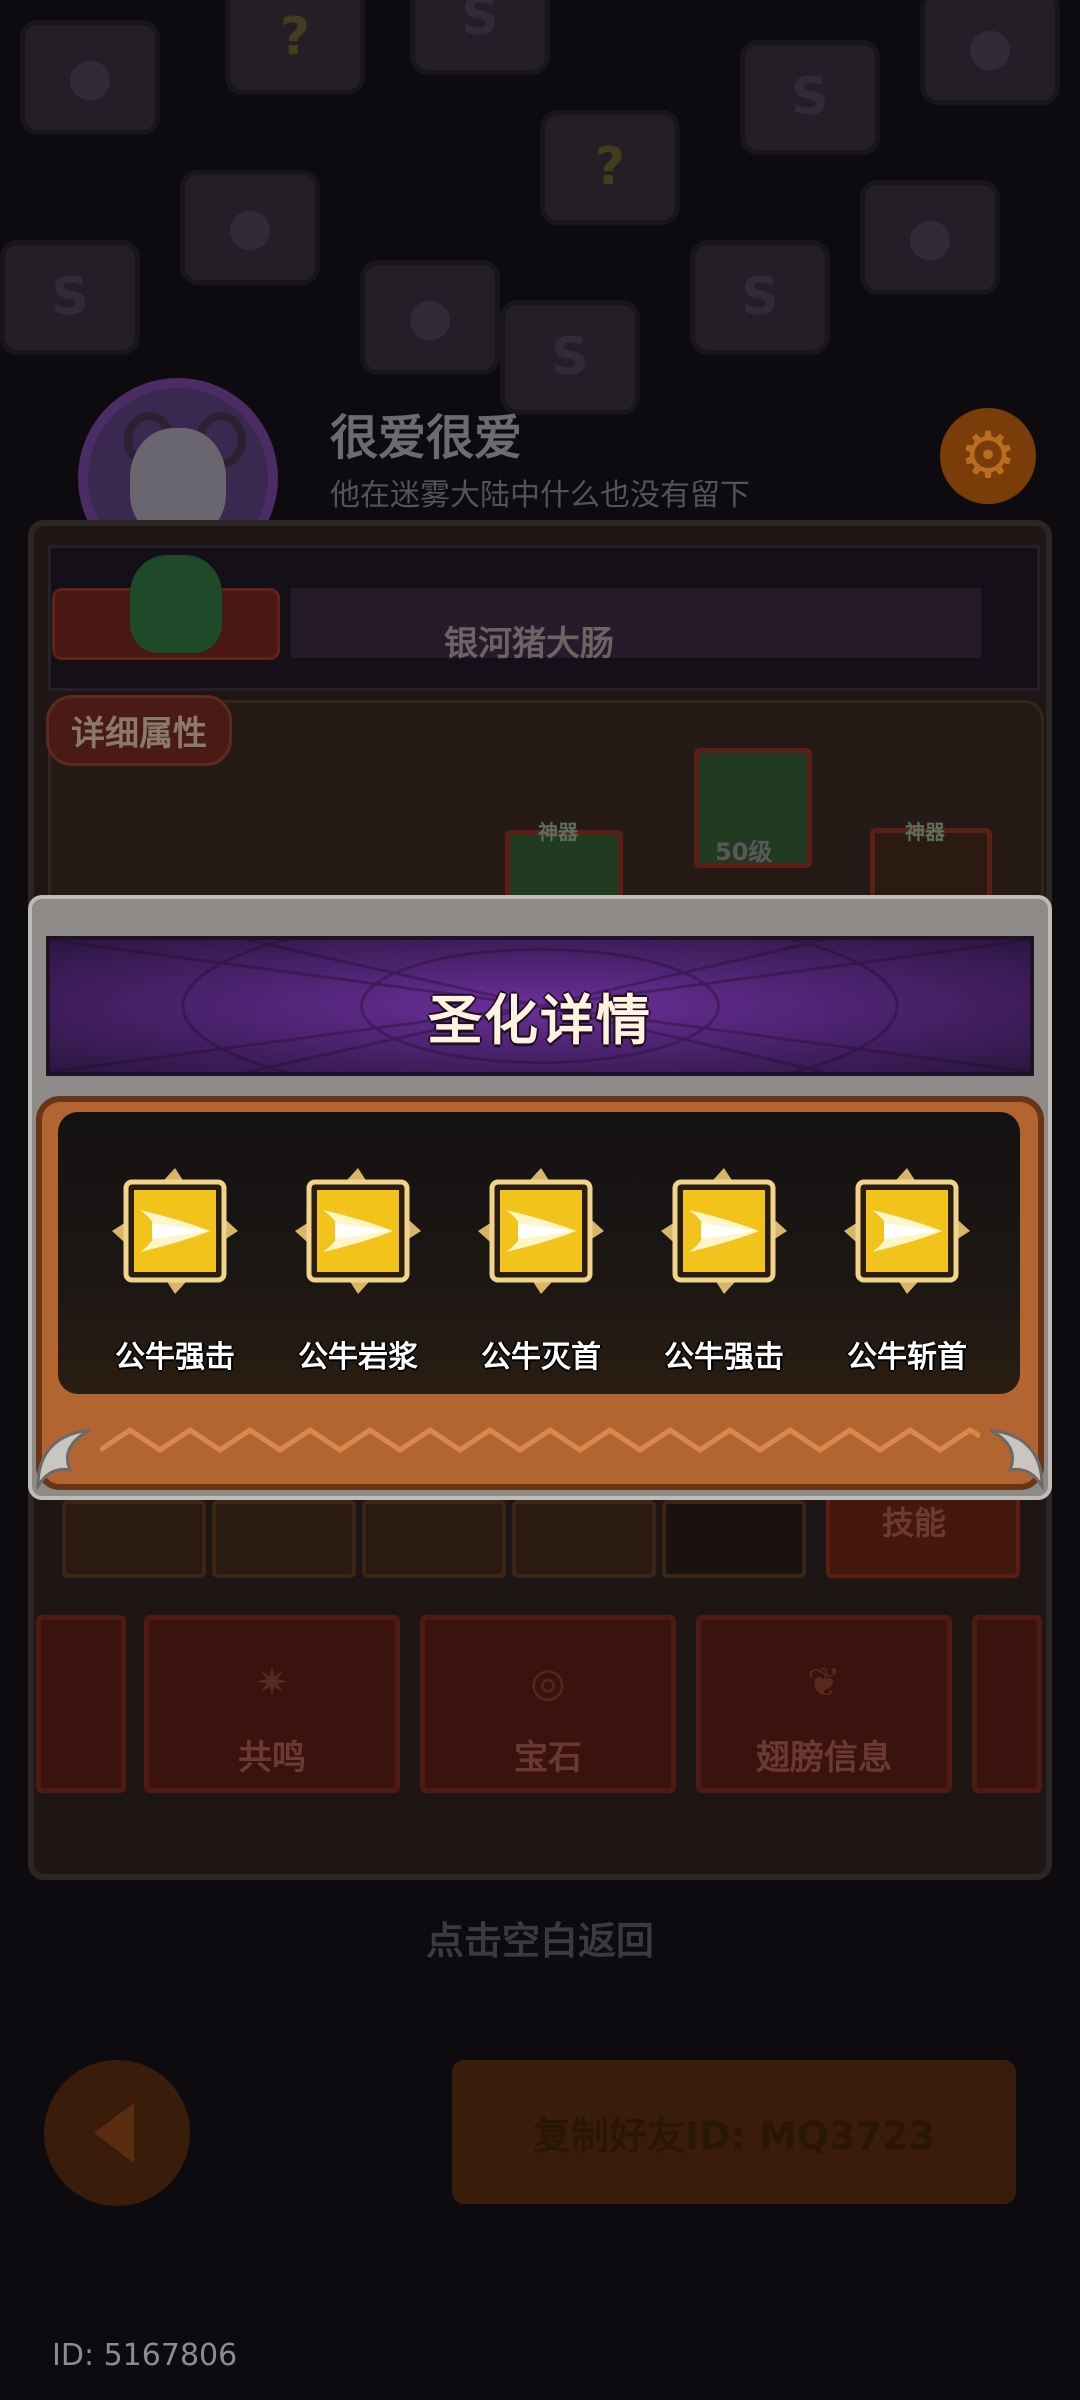 This screenshot has width=1080, height=2400. What do you see at coordinates (540, 1440) in the screenshot?
I see `zigzag-pattern` at bounding box center [540, 1440].